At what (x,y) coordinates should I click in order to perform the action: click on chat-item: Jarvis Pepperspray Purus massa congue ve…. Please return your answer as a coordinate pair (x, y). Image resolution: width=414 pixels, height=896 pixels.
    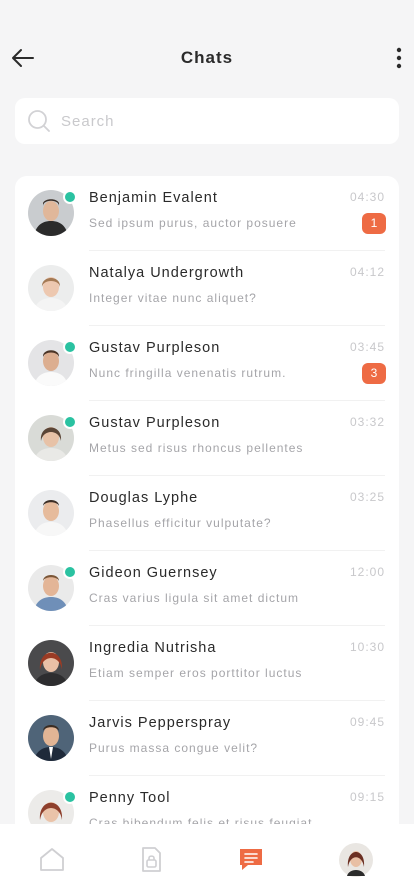
    Looking at the image, I should click on (207, 738).